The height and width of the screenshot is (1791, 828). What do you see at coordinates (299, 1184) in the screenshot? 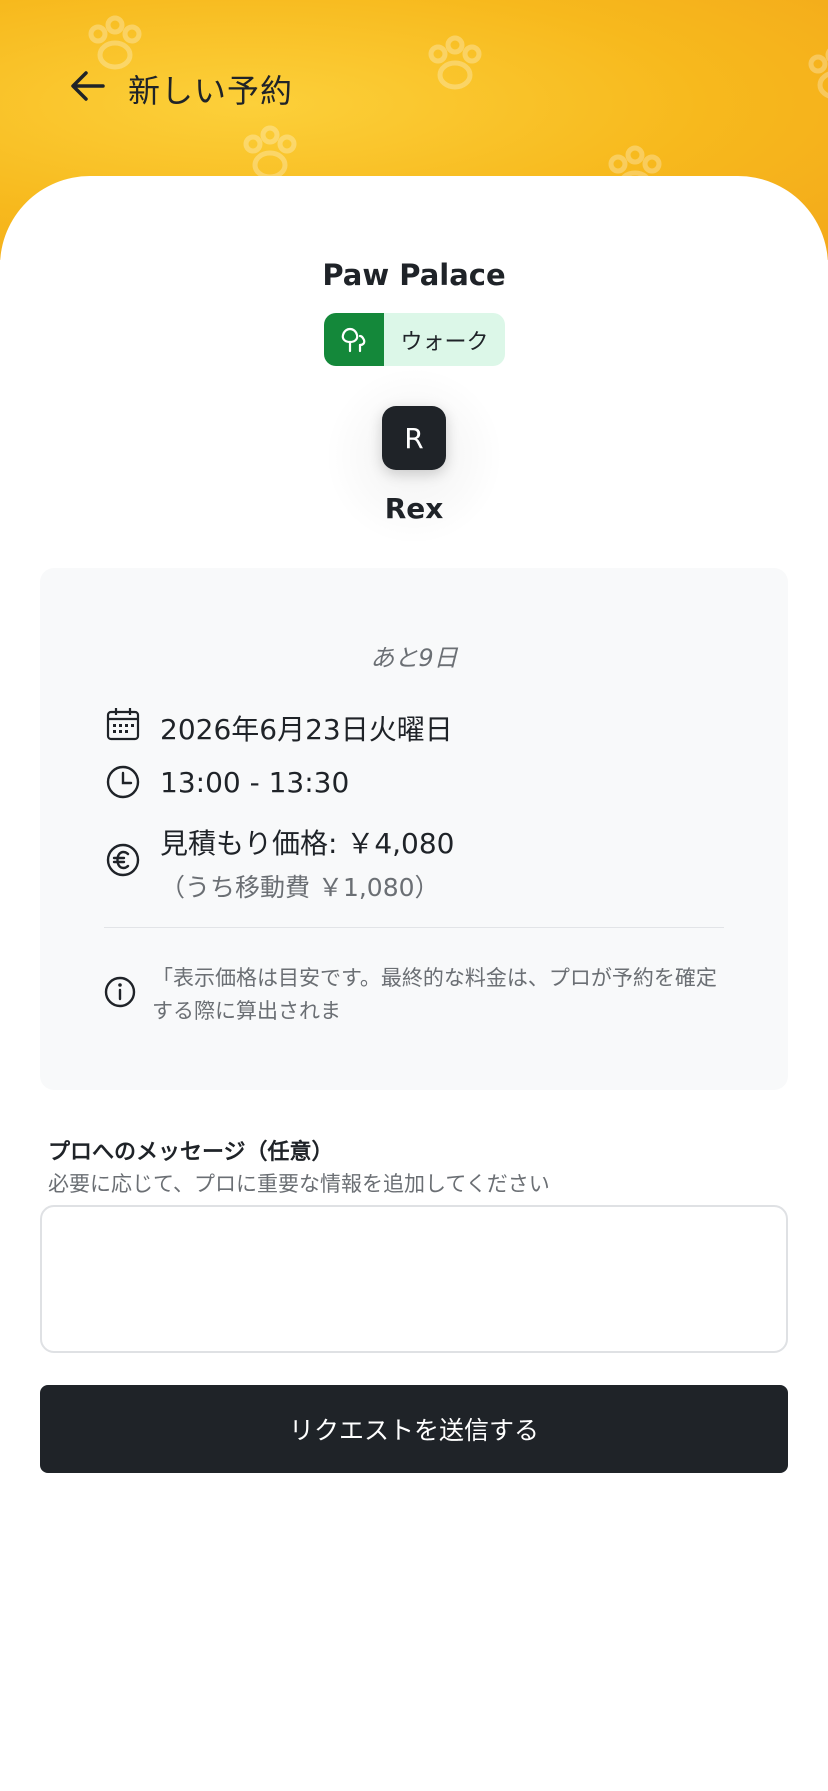
I see `message-help: 必要に応じて、プロに重要な情報を追加してください` at bounding box center [299, 1184].